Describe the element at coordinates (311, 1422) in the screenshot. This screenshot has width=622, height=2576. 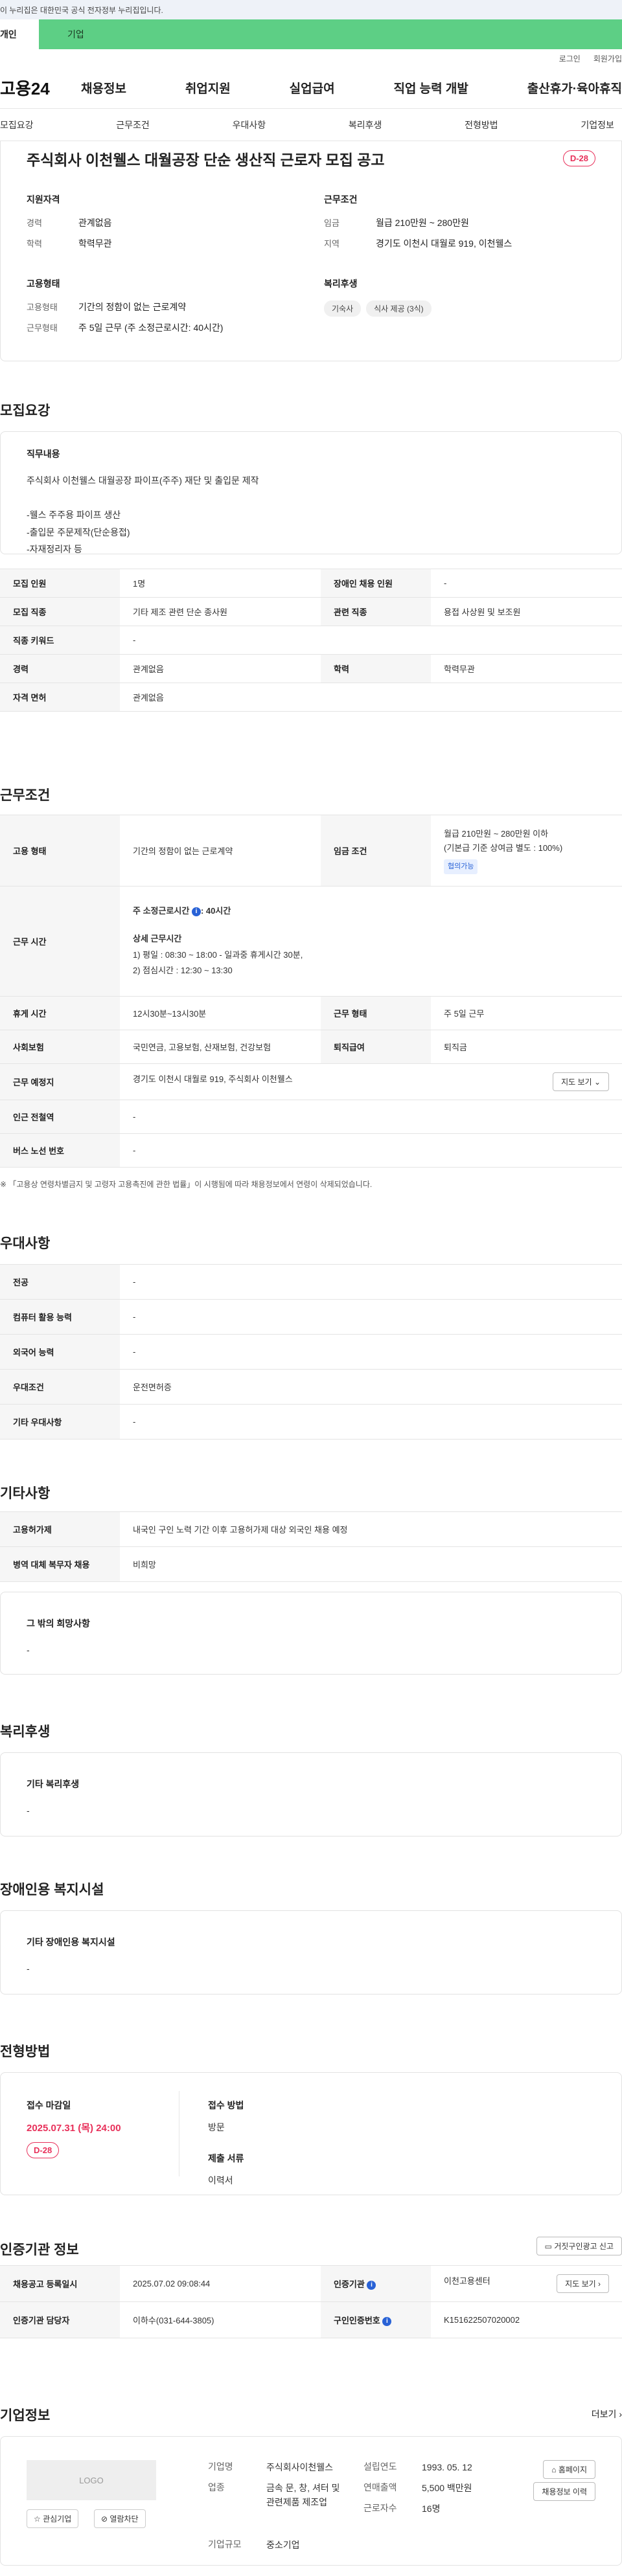
I see `table-row: 기타 우대사항 -` at that location.